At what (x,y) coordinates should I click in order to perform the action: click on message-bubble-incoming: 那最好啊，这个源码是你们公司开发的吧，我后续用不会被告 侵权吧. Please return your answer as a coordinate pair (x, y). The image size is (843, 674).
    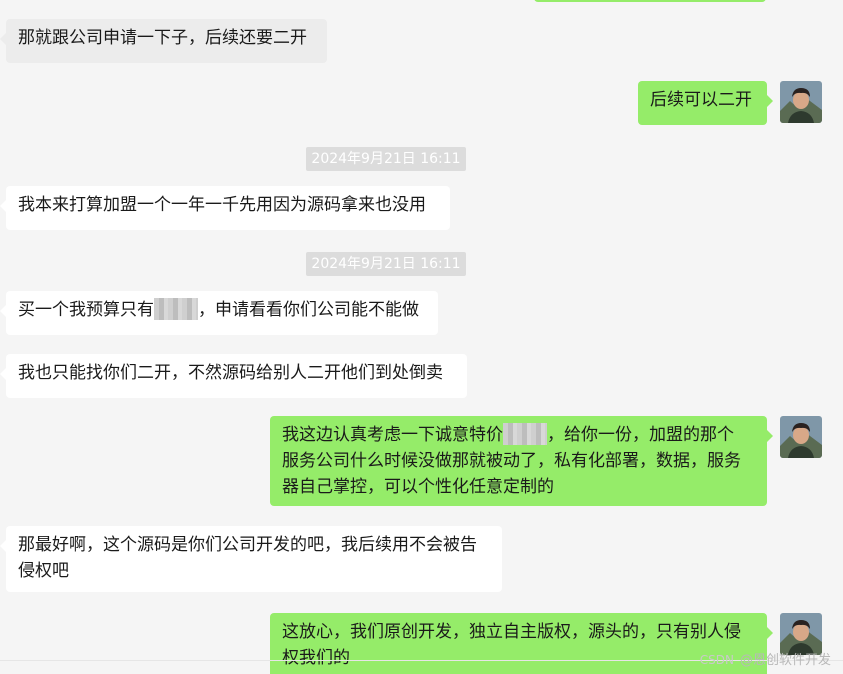
    Looking at the image, I should click on (251, 559).